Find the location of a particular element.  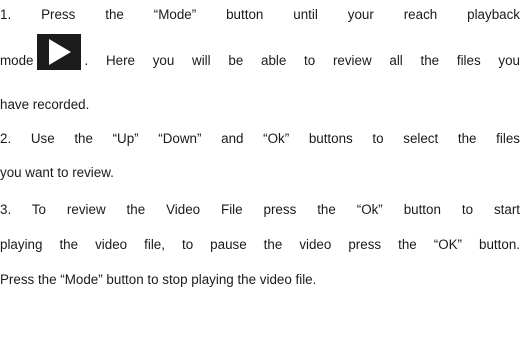

step-1-line-3: have recorded. is located at coordinates (45, 104).